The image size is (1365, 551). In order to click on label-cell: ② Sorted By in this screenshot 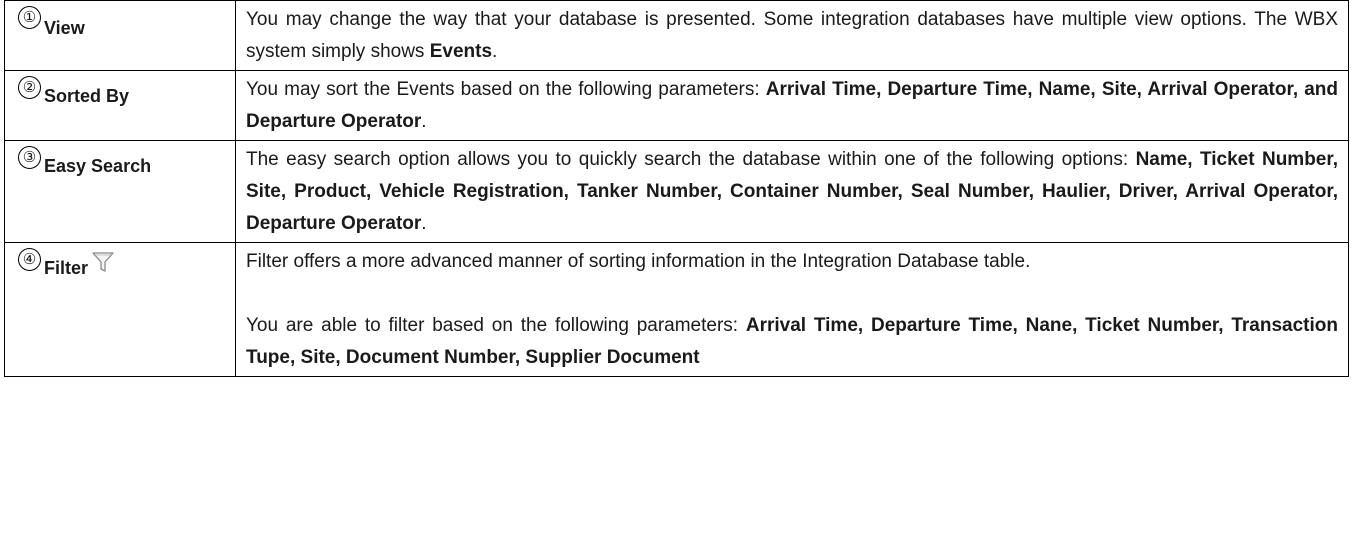, I will do `click(120, 105)`.